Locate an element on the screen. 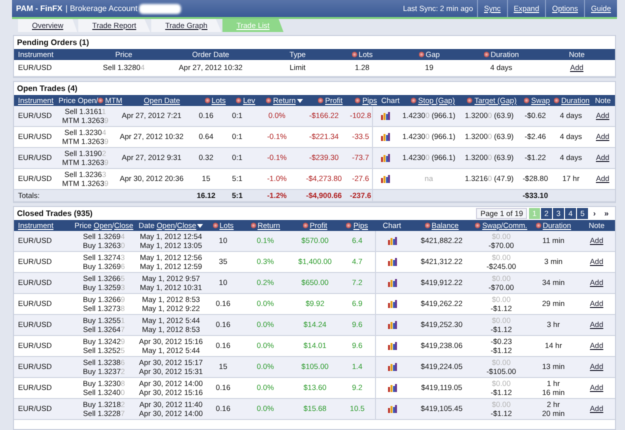  account-label: | Brokerage Account is located at coordinates (102, 8).